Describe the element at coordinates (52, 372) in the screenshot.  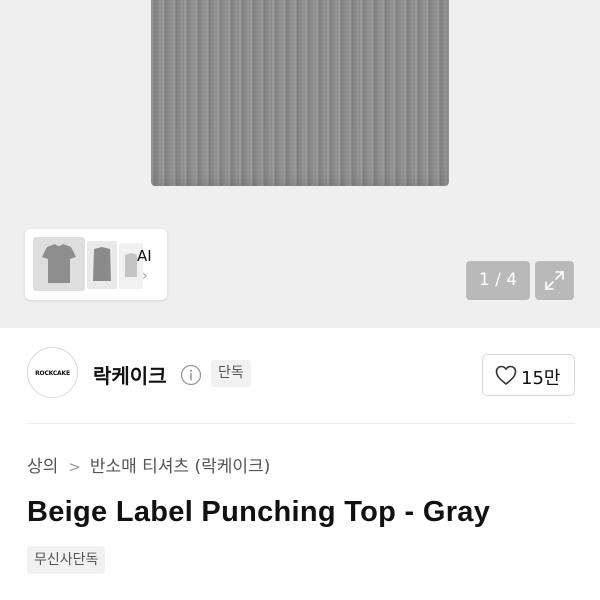
I see `brand-logo: ROCKCAKE` at that location.